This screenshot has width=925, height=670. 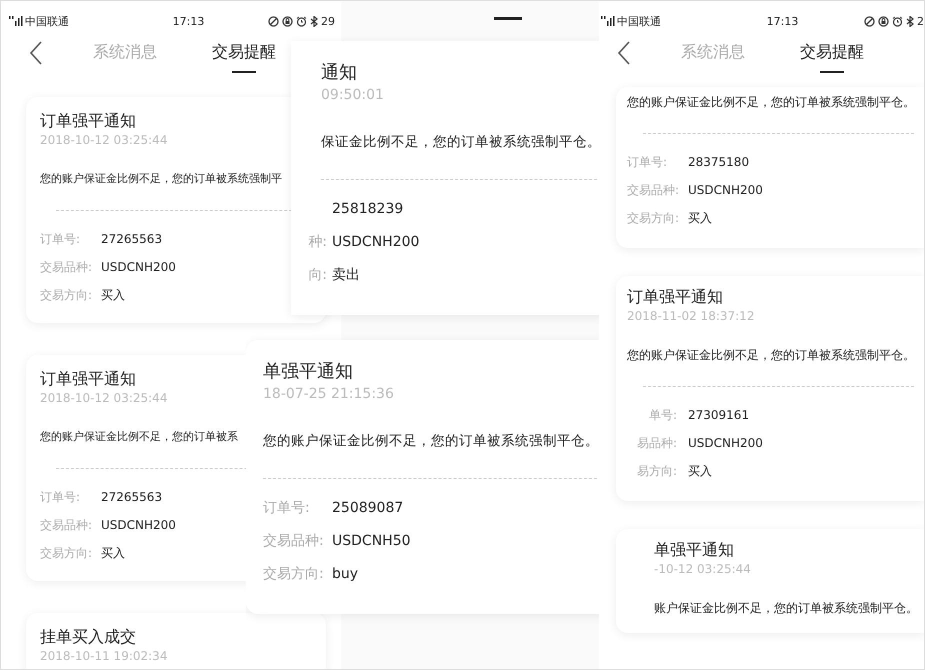 I want to click on field-value: 25818239, so click(x=368, y=208).